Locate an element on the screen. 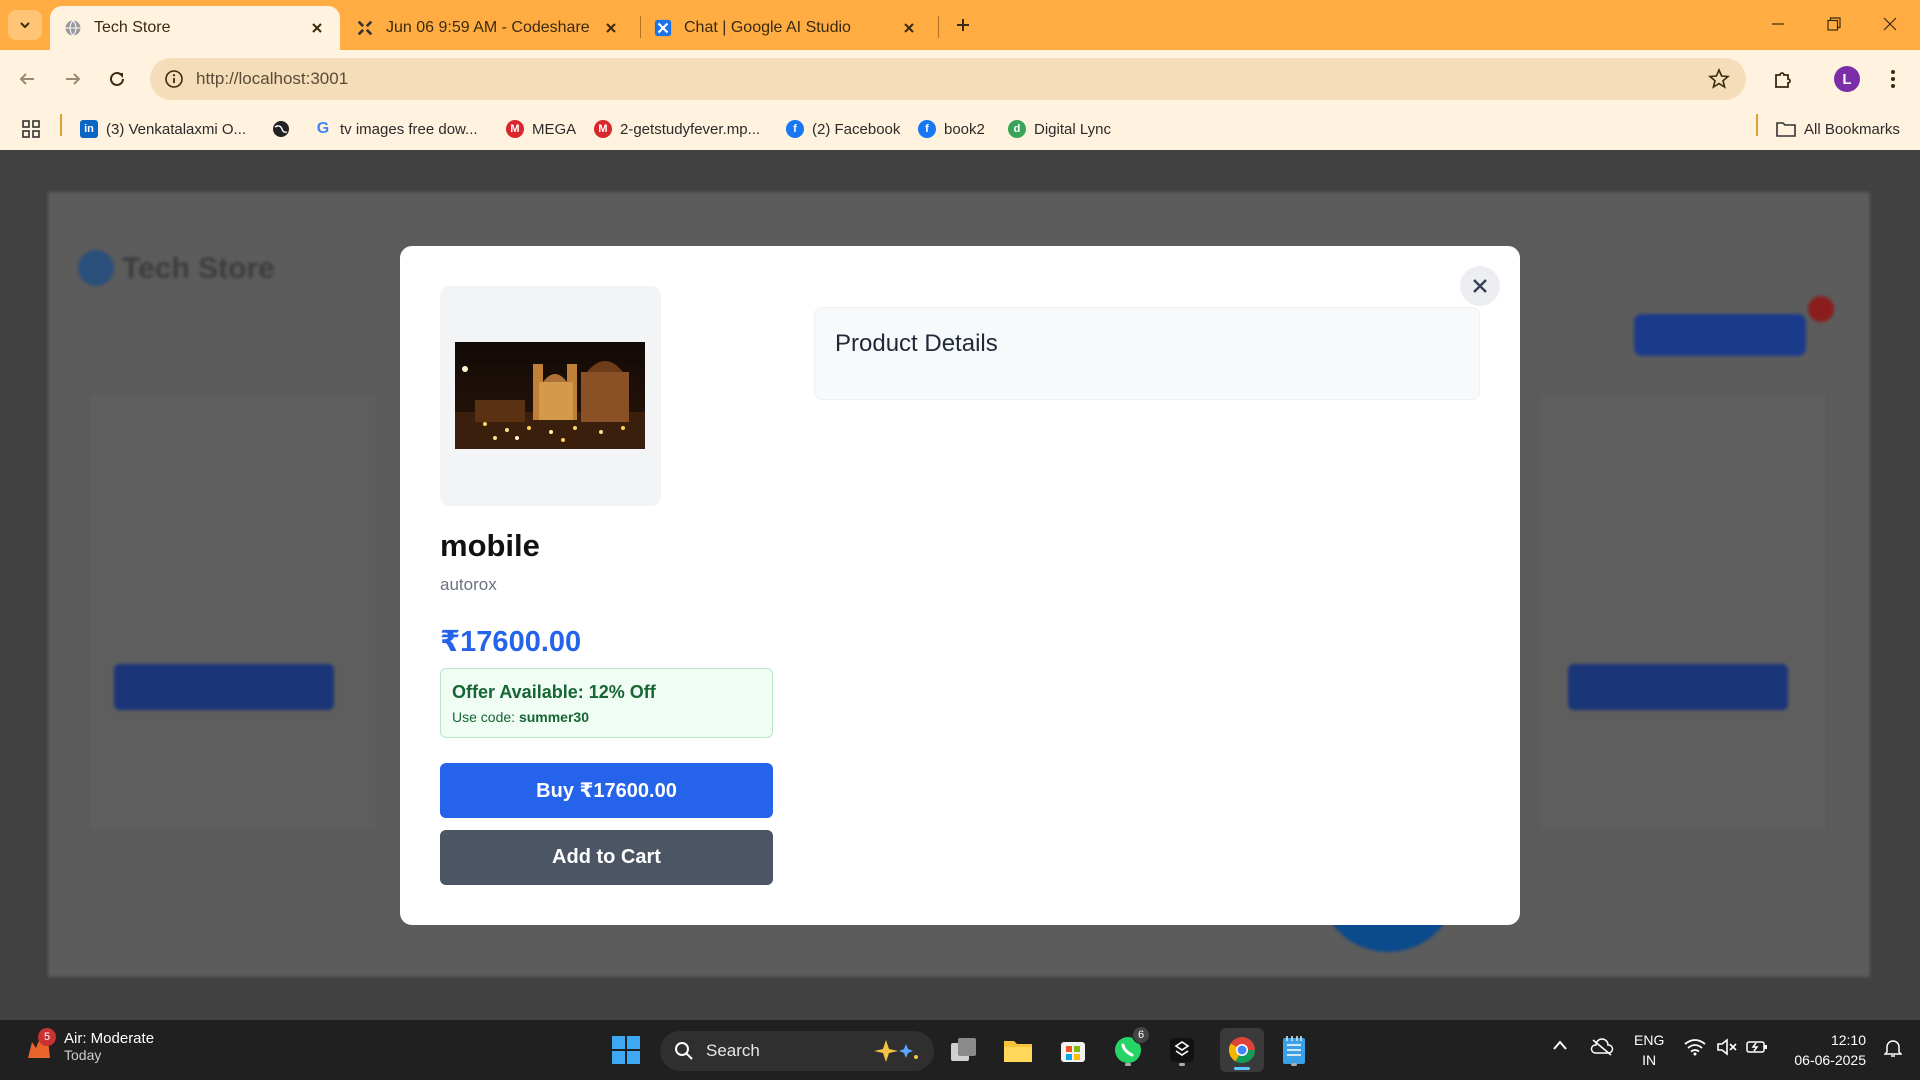 This screenshot has height=1080, width=1920. bookmark-label: All Bookmarks is located at coordinates (1852, 129).